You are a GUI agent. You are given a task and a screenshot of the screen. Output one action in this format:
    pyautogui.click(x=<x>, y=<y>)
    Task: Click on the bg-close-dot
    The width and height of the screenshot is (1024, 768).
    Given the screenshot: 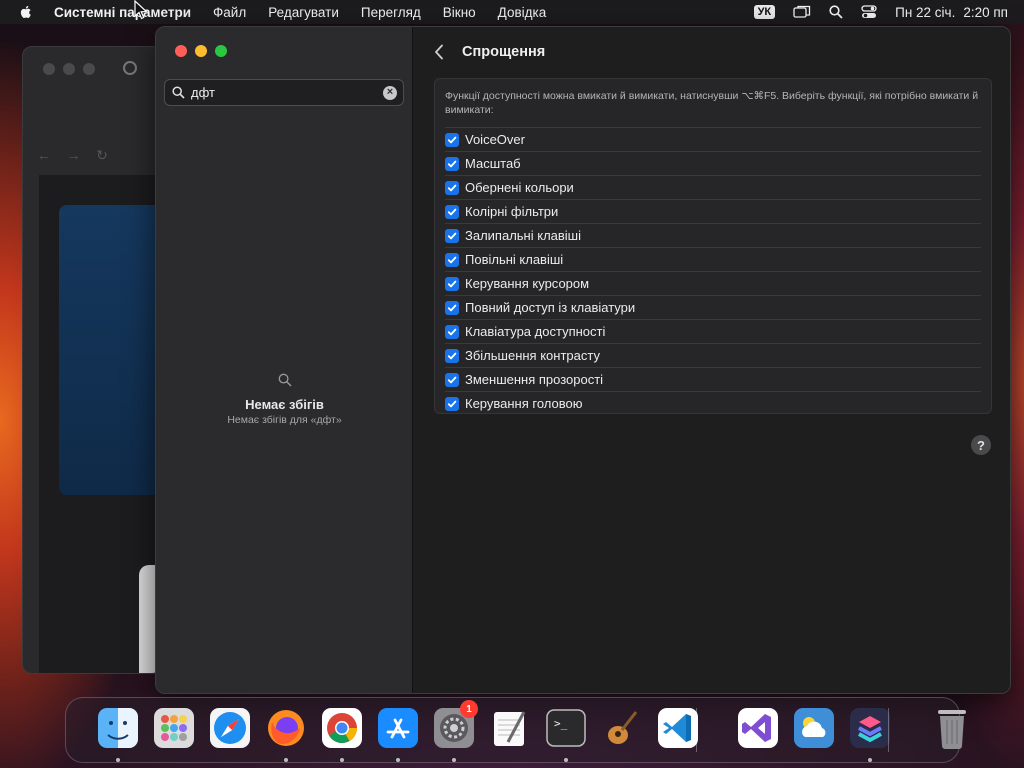 What is the action you would take?
    pyautogui.click(x=49, y=69)
    